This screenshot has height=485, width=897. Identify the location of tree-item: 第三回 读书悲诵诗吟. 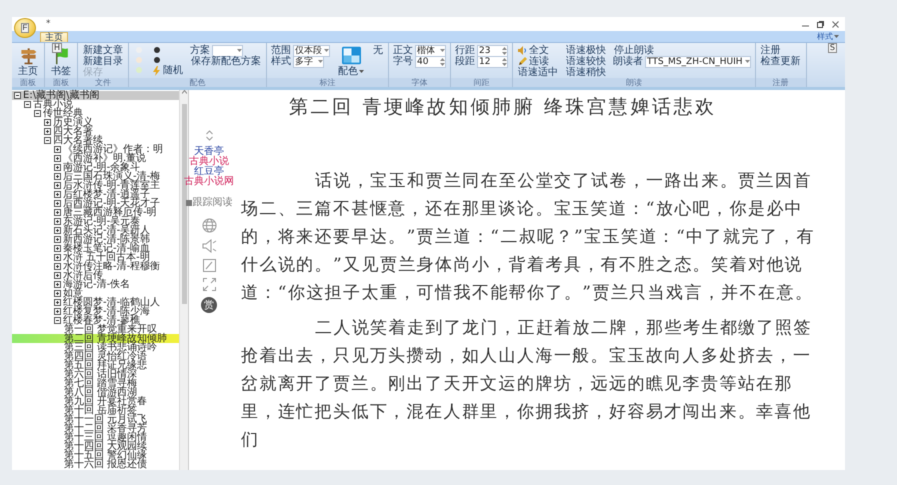
(95, 347).